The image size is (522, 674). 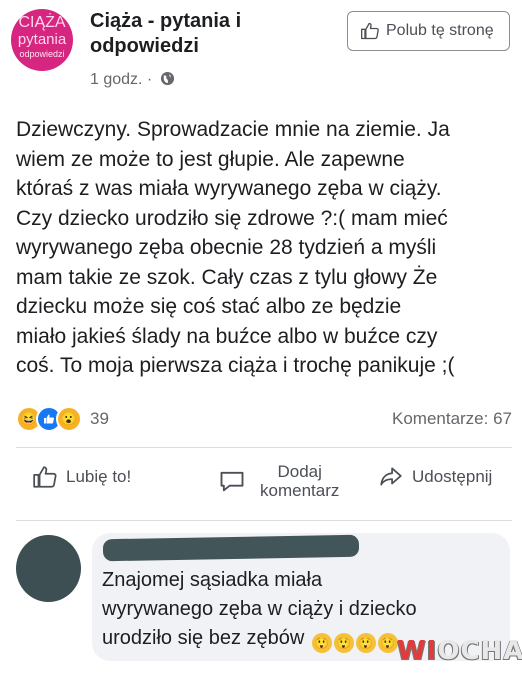 I want to click on share-button: Udostępnij, so click(x=435, y=477).